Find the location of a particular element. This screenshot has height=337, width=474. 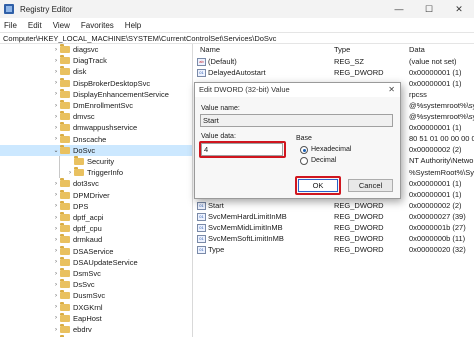

tree-item: › DmEnrollmentSvc is located at coordinates (96, 105).